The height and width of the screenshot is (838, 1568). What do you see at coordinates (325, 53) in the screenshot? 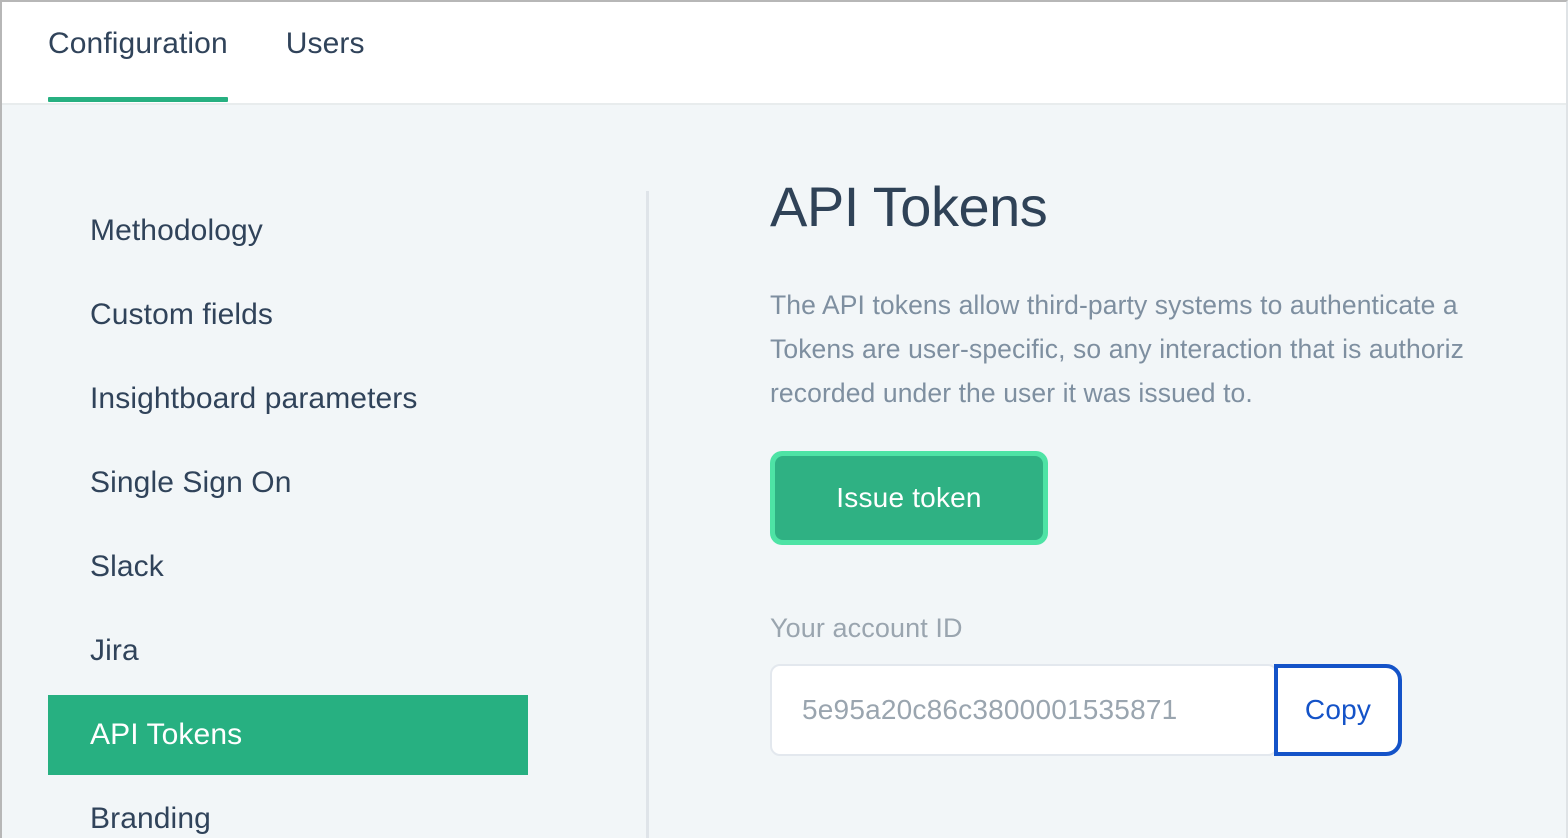
I see `tab-users: Users` at bounding box center [325, 53].